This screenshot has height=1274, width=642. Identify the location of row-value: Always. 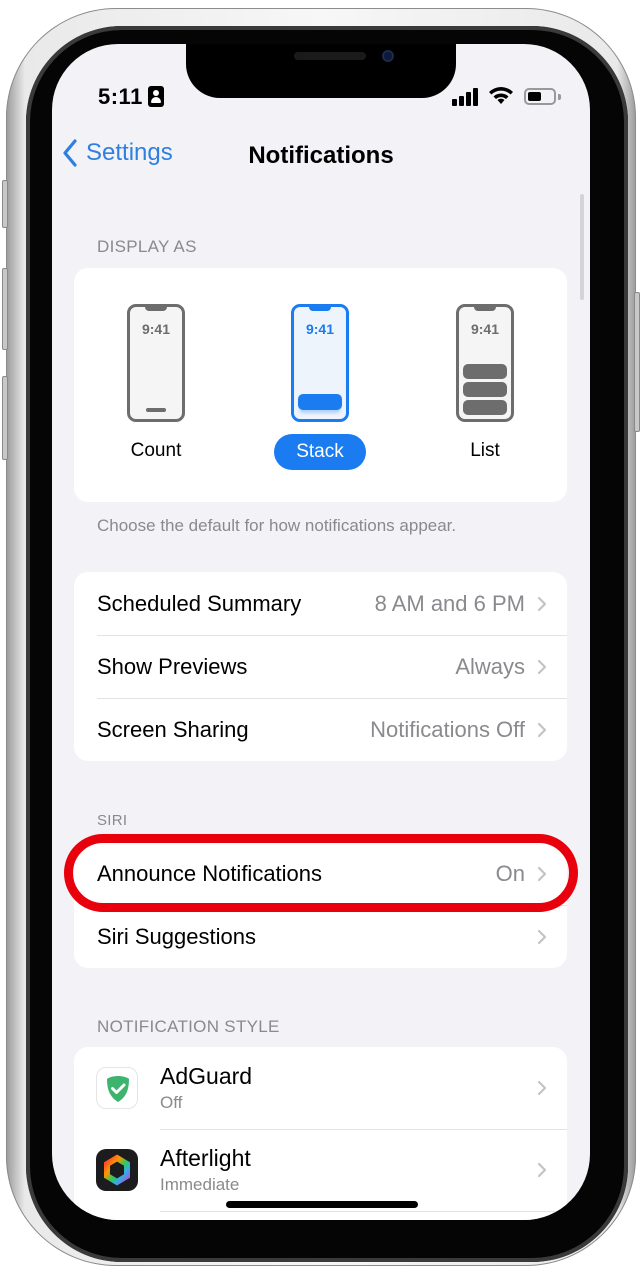
(490, 666).